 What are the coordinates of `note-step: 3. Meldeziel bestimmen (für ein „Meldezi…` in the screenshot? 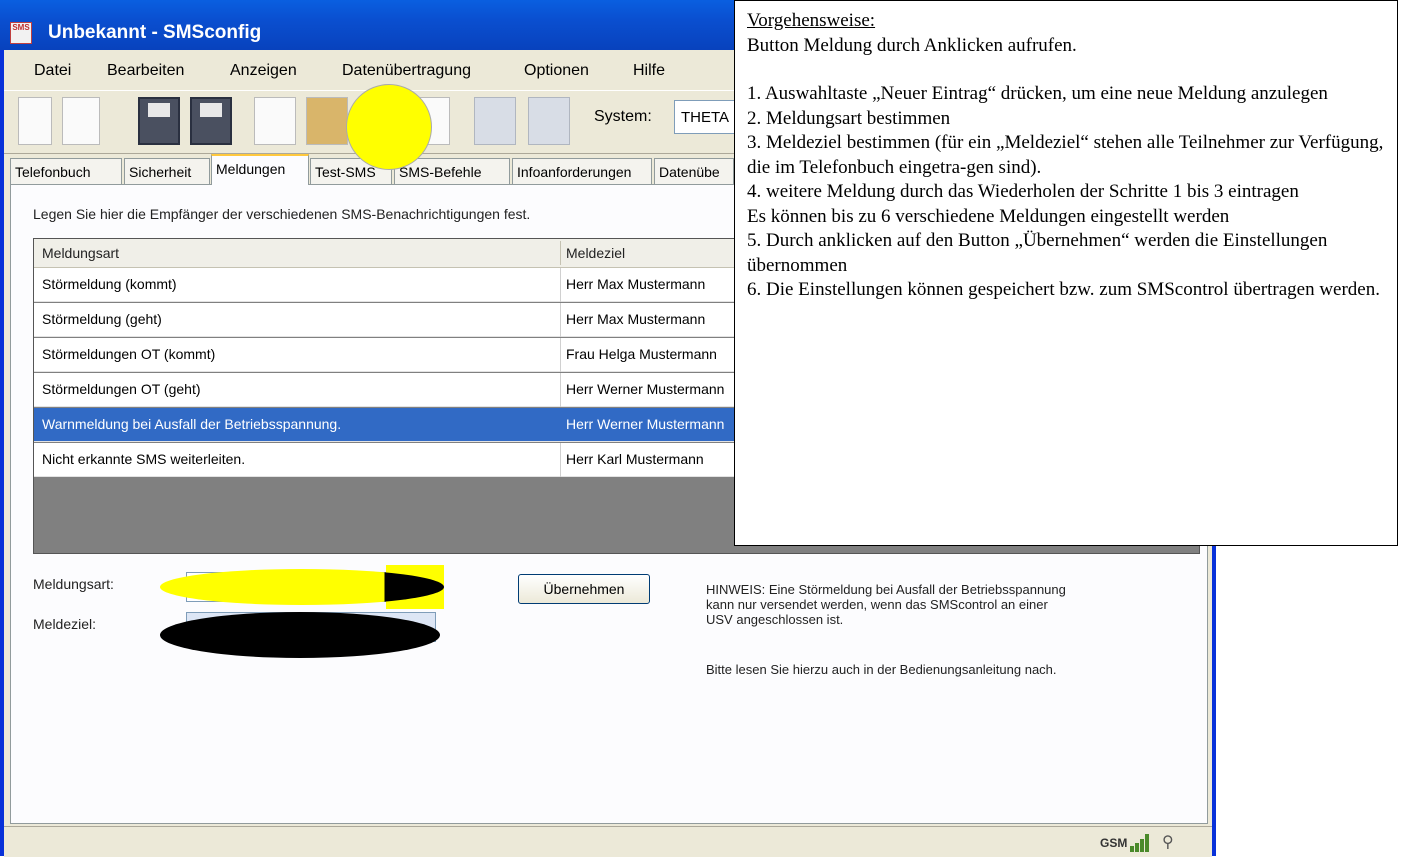 It's located at (1065, 155).